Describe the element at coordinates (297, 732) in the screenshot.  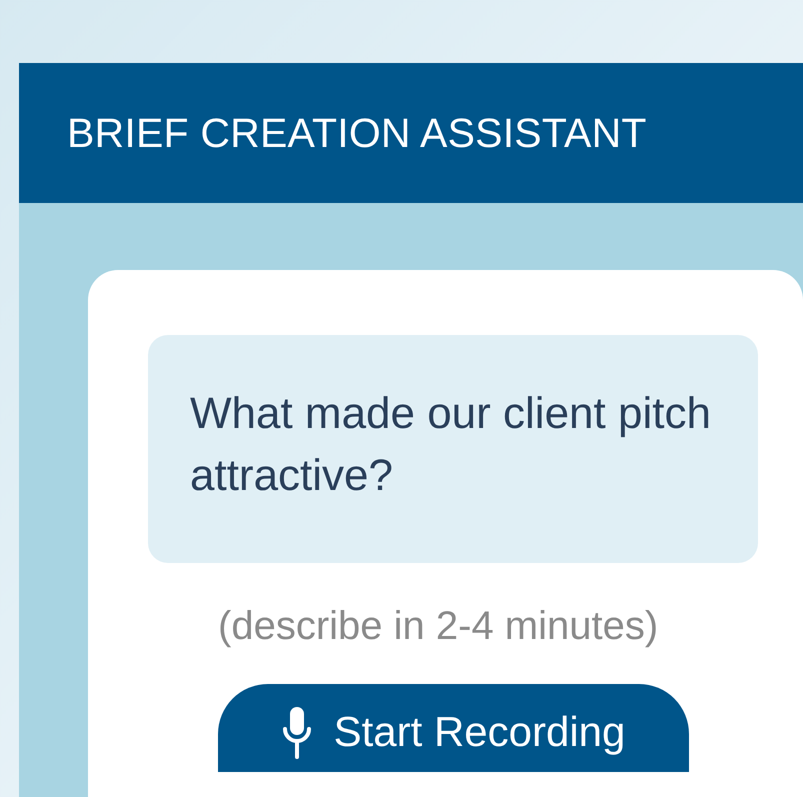
I see `microphone-icon` at that location.